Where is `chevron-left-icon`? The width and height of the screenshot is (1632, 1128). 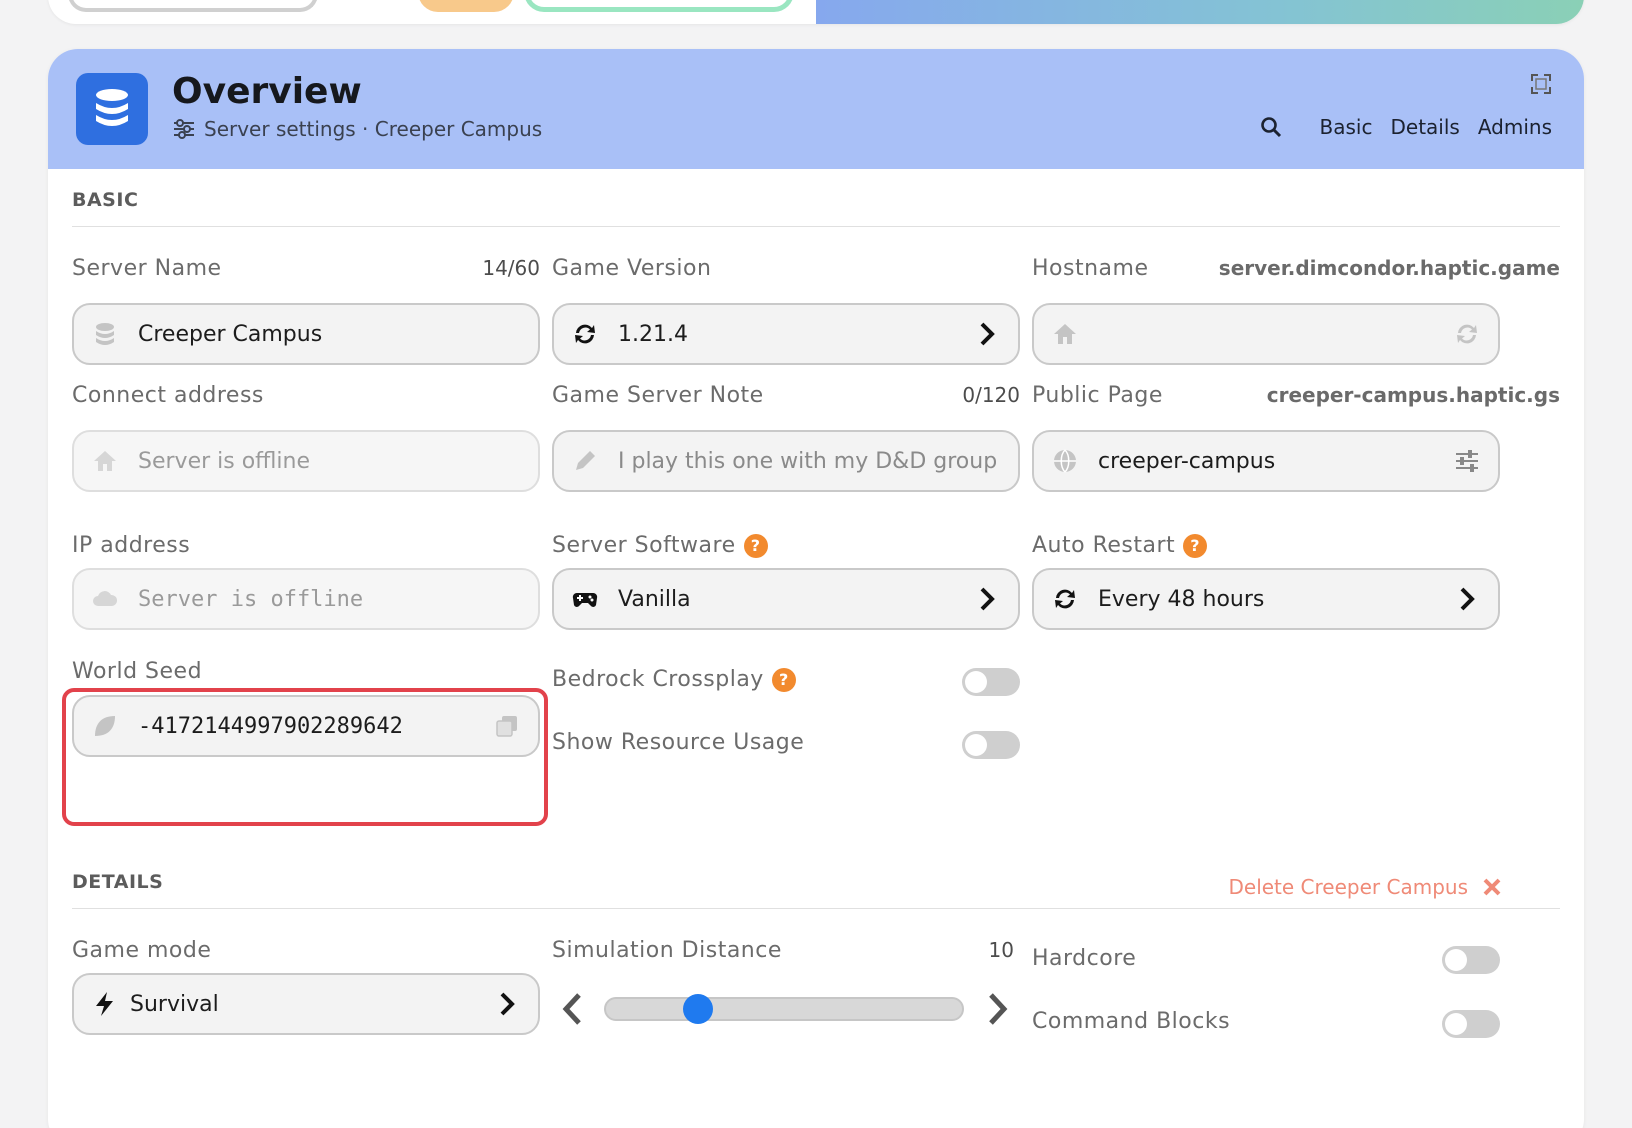 chevron-left-icon is located at coordinates (572, 1009).